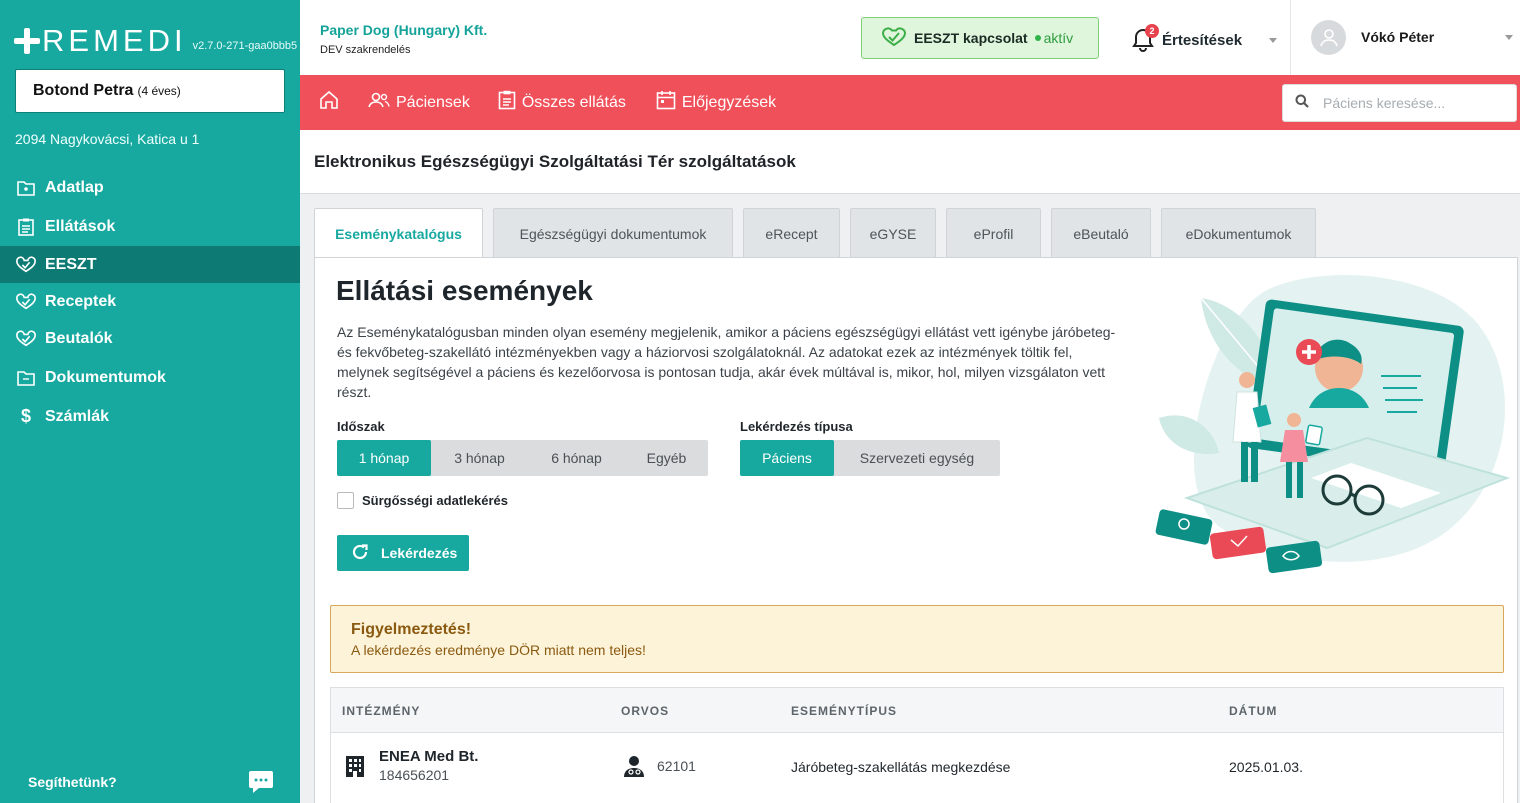 This screenshot has height=803, width=1520. Describe the element at coordinates (433, 102) in the screenshot. I see `nav-label: Páciensek` at that location.